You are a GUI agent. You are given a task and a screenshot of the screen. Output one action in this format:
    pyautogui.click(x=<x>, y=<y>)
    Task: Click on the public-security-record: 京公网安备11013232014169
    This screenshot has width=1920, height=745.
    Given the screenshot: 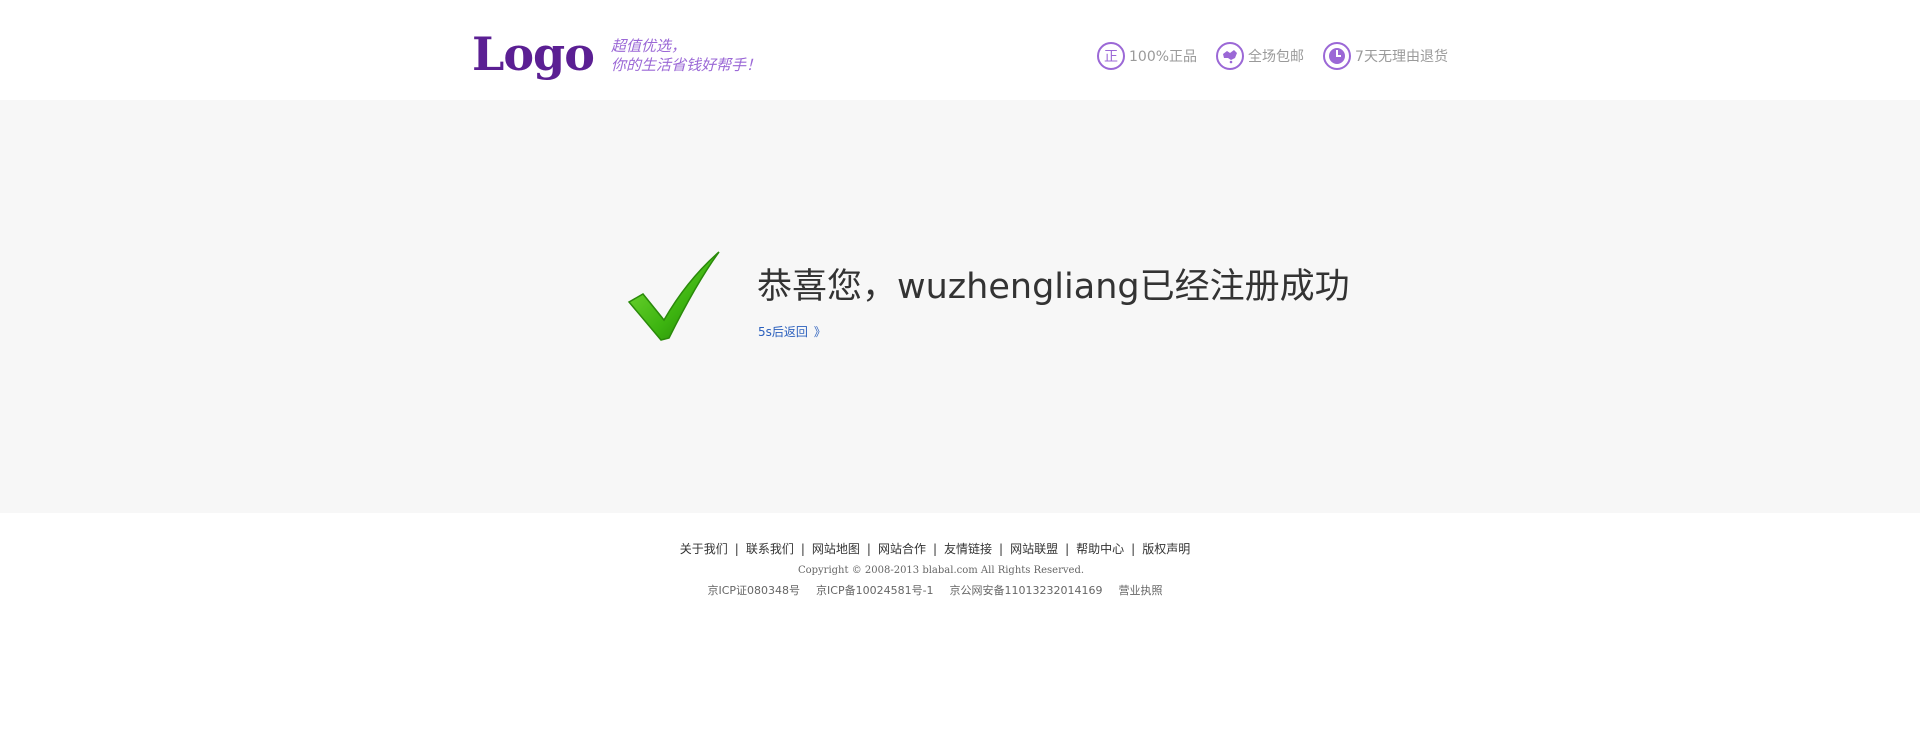 What is the action you would take?
    pyautogui.click(x=1026, y=590)
    